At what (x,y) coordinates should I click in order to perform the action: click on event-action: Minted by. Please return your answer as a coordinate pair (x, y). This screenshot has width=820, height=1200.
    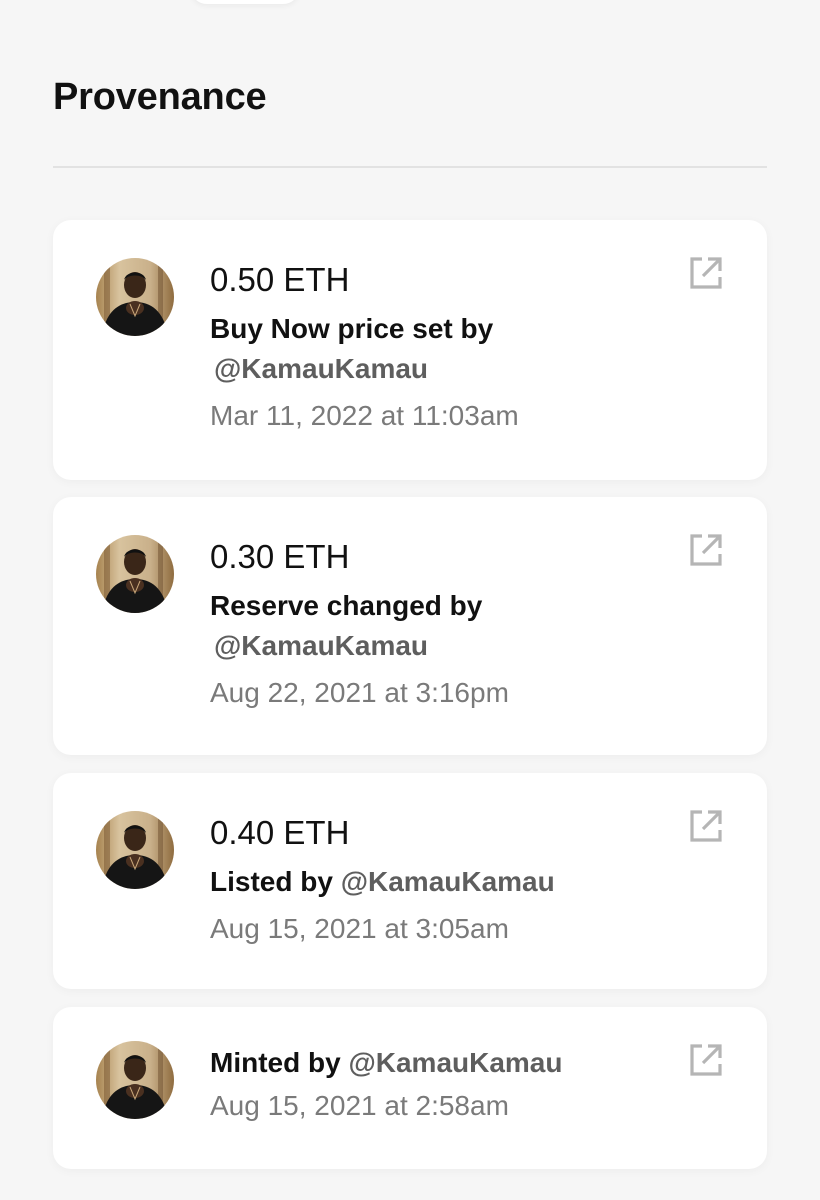
    Looking at the image, I should click on (275, 1062).